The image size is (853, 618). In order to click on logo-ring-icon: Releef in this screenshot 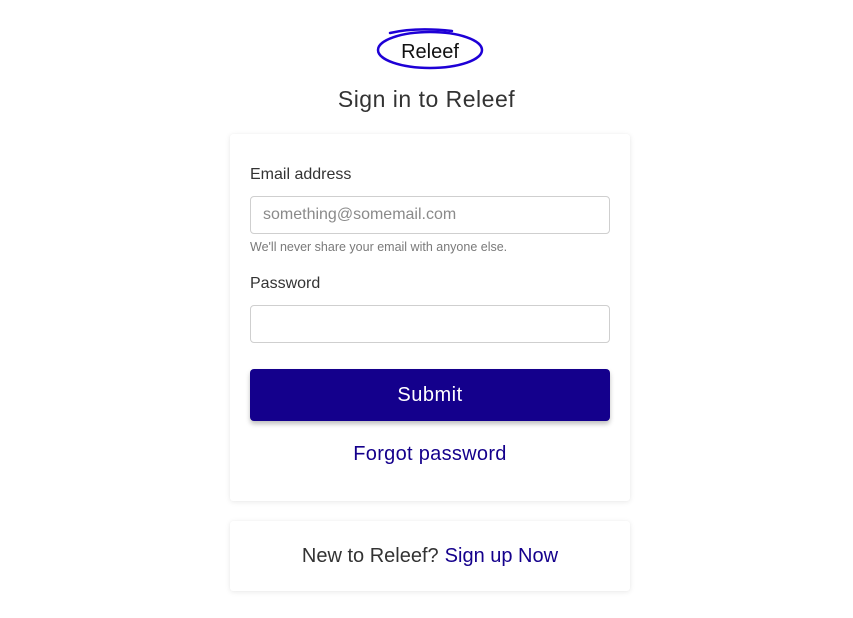, I will do `click(430, 49)`.